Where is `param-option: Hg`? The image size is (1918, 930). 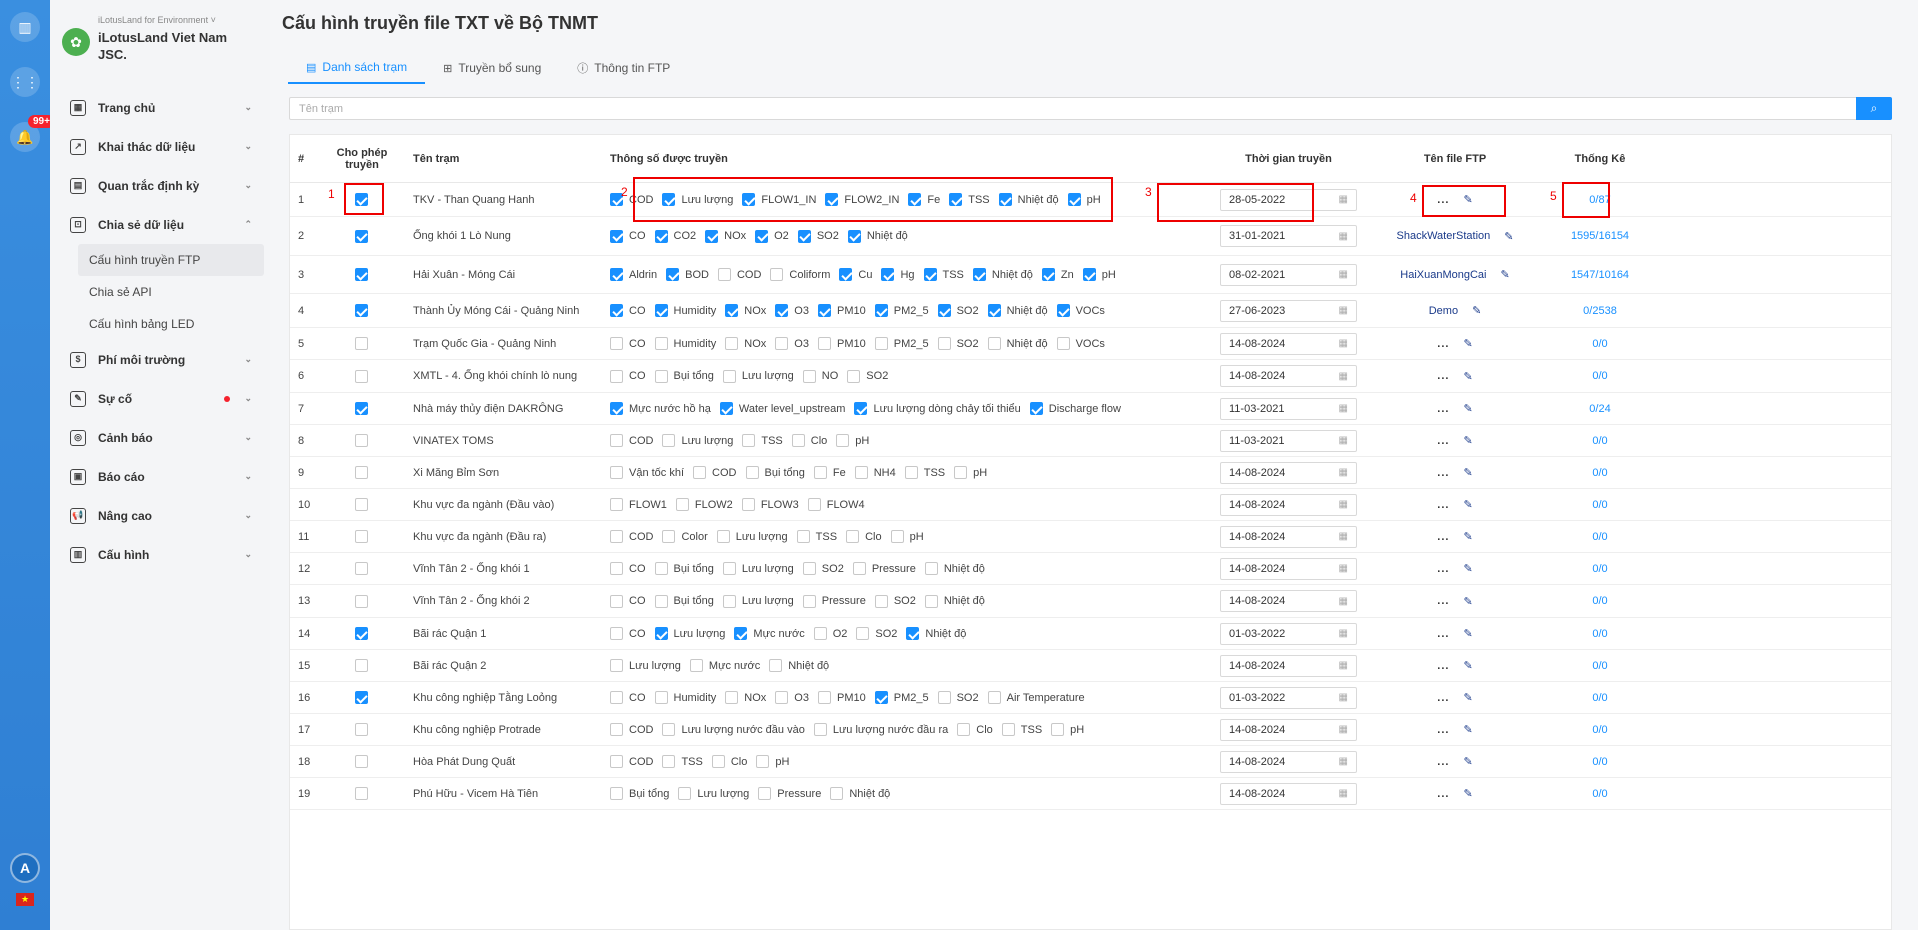
param-option: Hg is located at coordinates (898, 274).